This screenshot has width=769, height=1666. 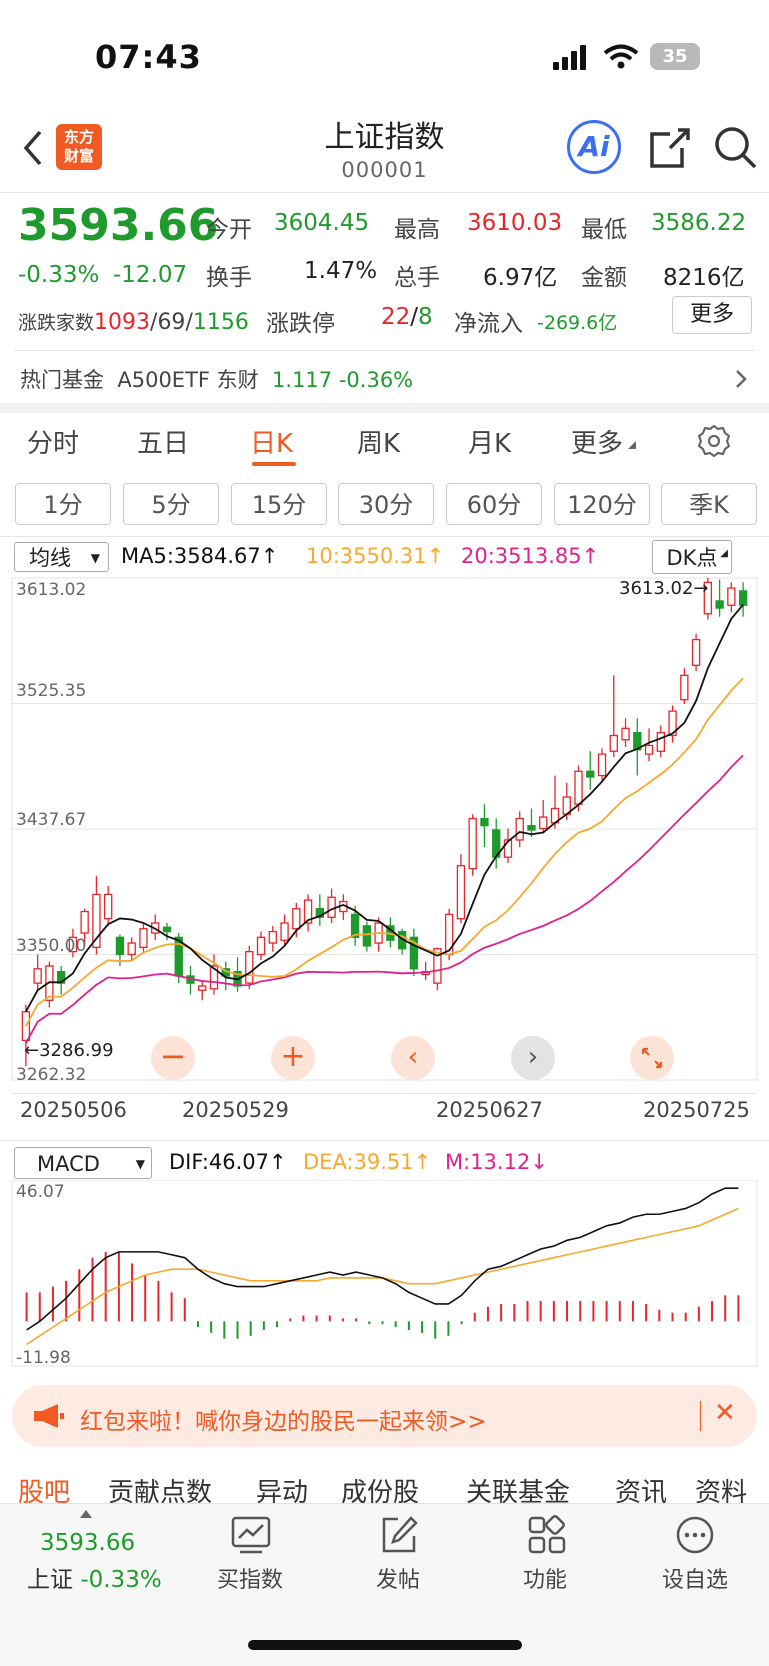 I want to click on gear-icon, so click(x=714, y=441).